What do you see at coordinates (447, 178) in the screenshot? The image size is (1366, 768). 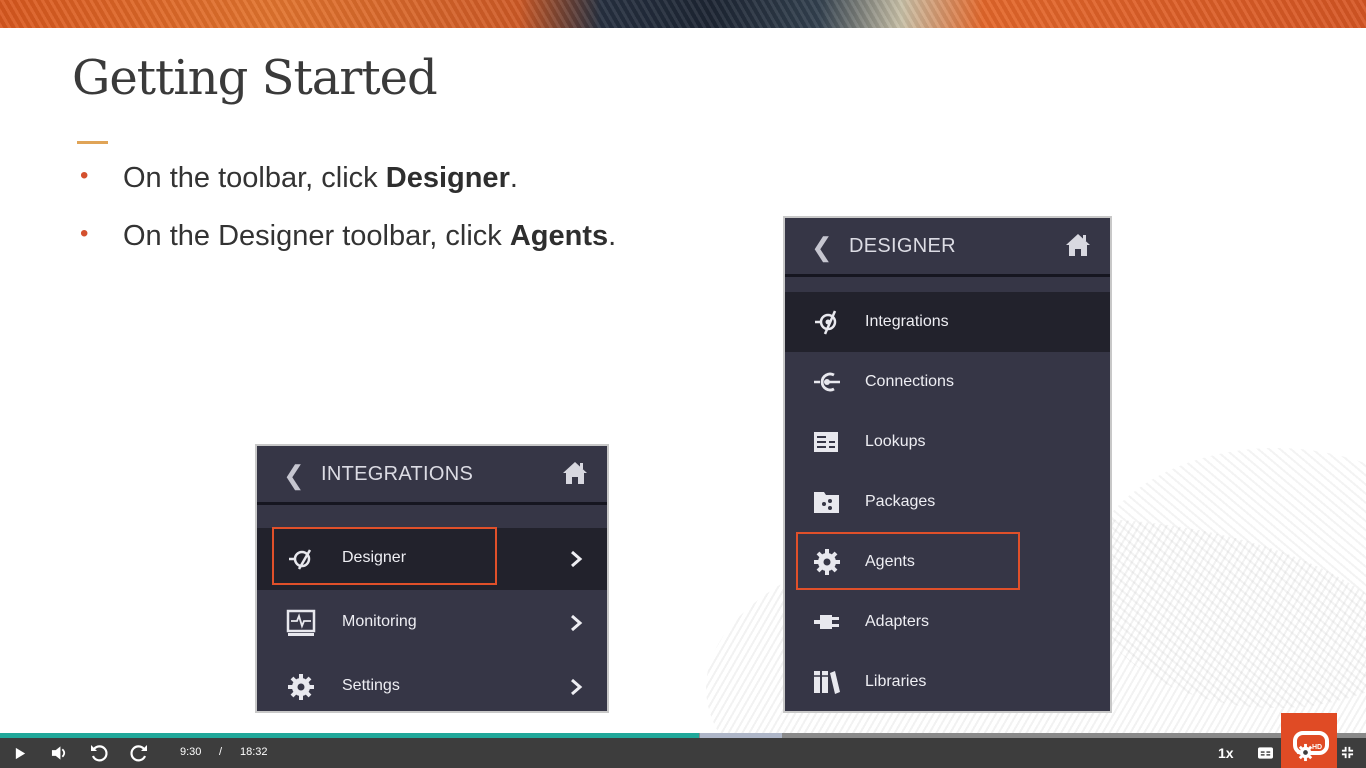 I see `bullet-bold: Designer` at bounding box center [447, 178].